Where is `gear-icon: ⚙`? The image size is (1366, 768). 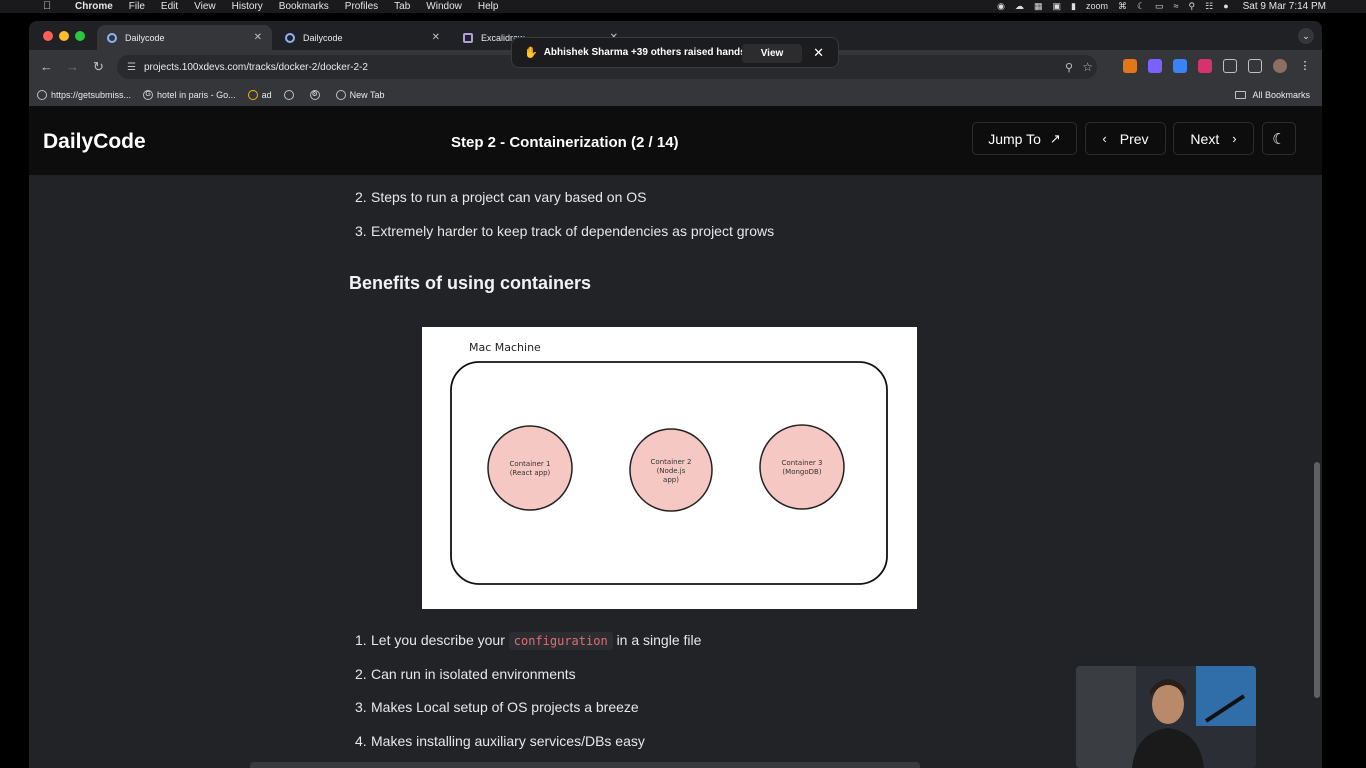 gear-icon: ⚙ is located at coordinates (314, 95).